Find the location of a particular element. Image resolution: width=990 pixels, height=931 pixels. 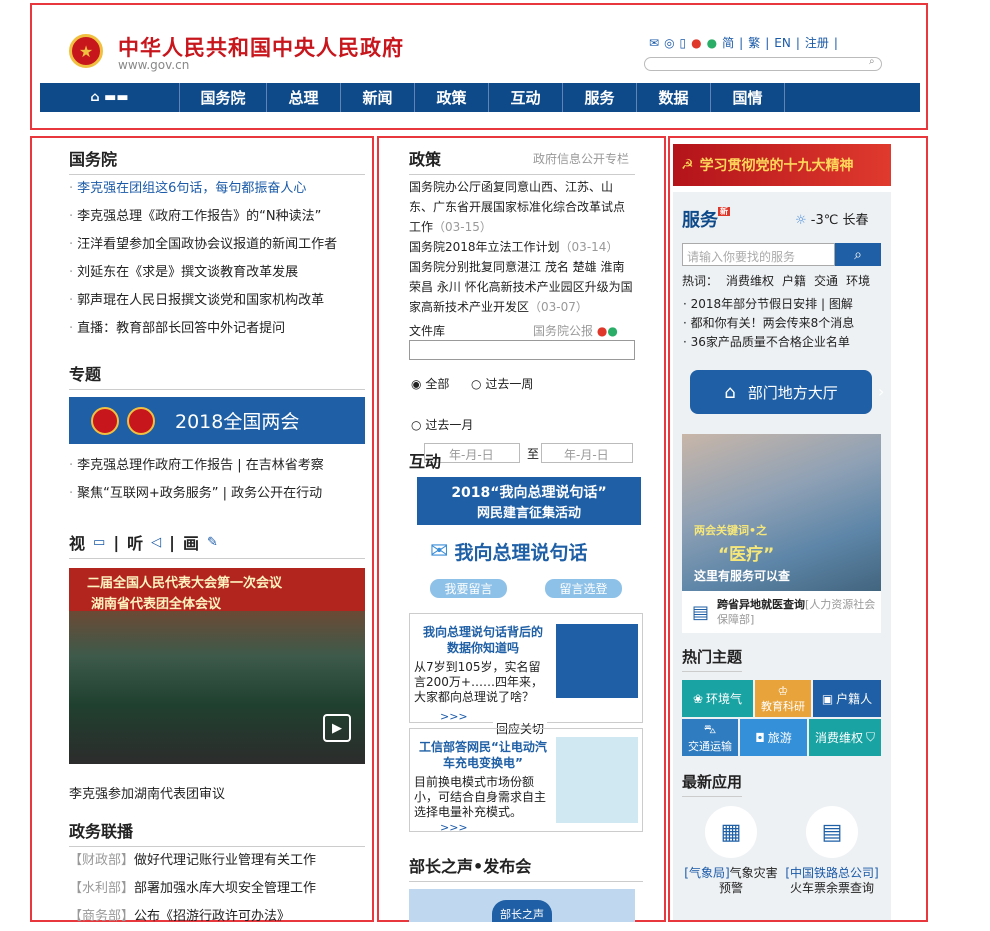

tab-picture: 画 is located at coordinates (191, 542).